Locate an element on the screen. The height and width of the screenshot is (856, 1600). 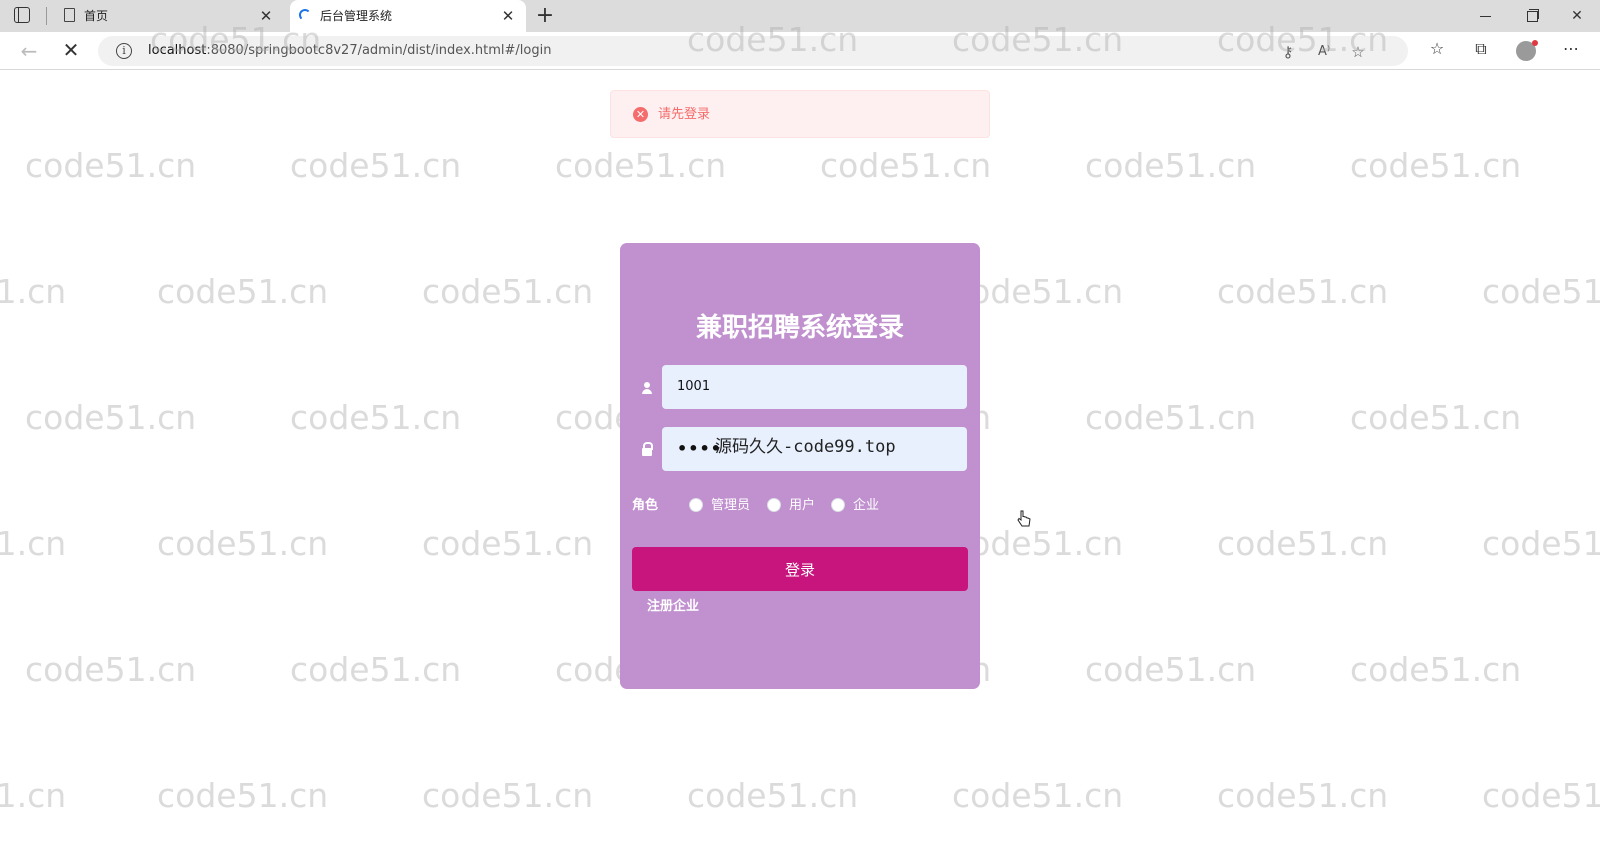
login-title: 兼职招聘系统登录 is located at coordinates (799, 328).